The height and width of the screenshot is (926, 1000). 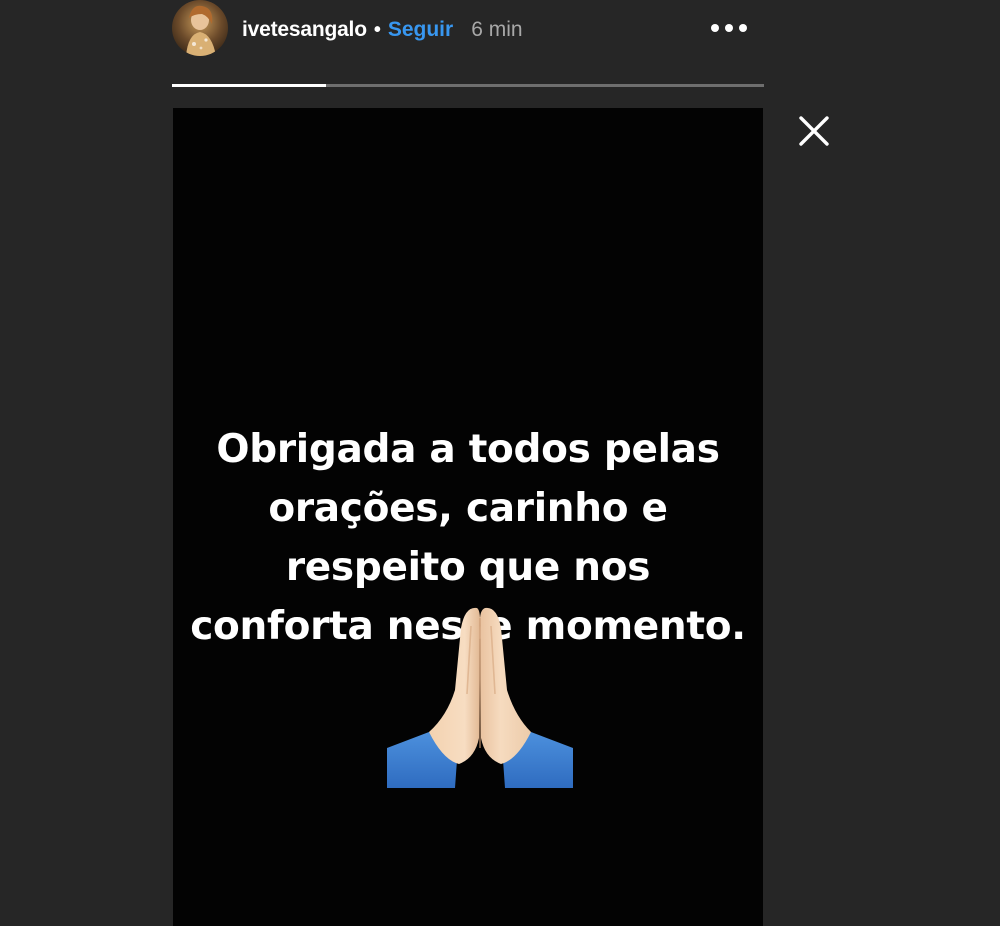 What do you see at coordinates (468, 449) in the screenshot?
I see `story-text-line: Obrigada a todos pelas` at bounding box center [468, 449].